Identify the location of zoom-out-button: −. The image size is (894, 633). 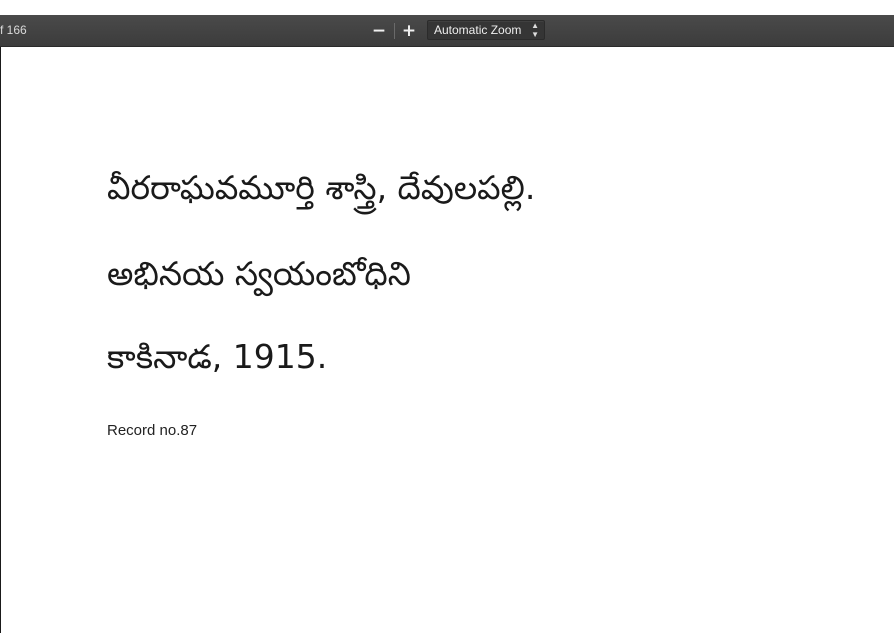
(379, 31).